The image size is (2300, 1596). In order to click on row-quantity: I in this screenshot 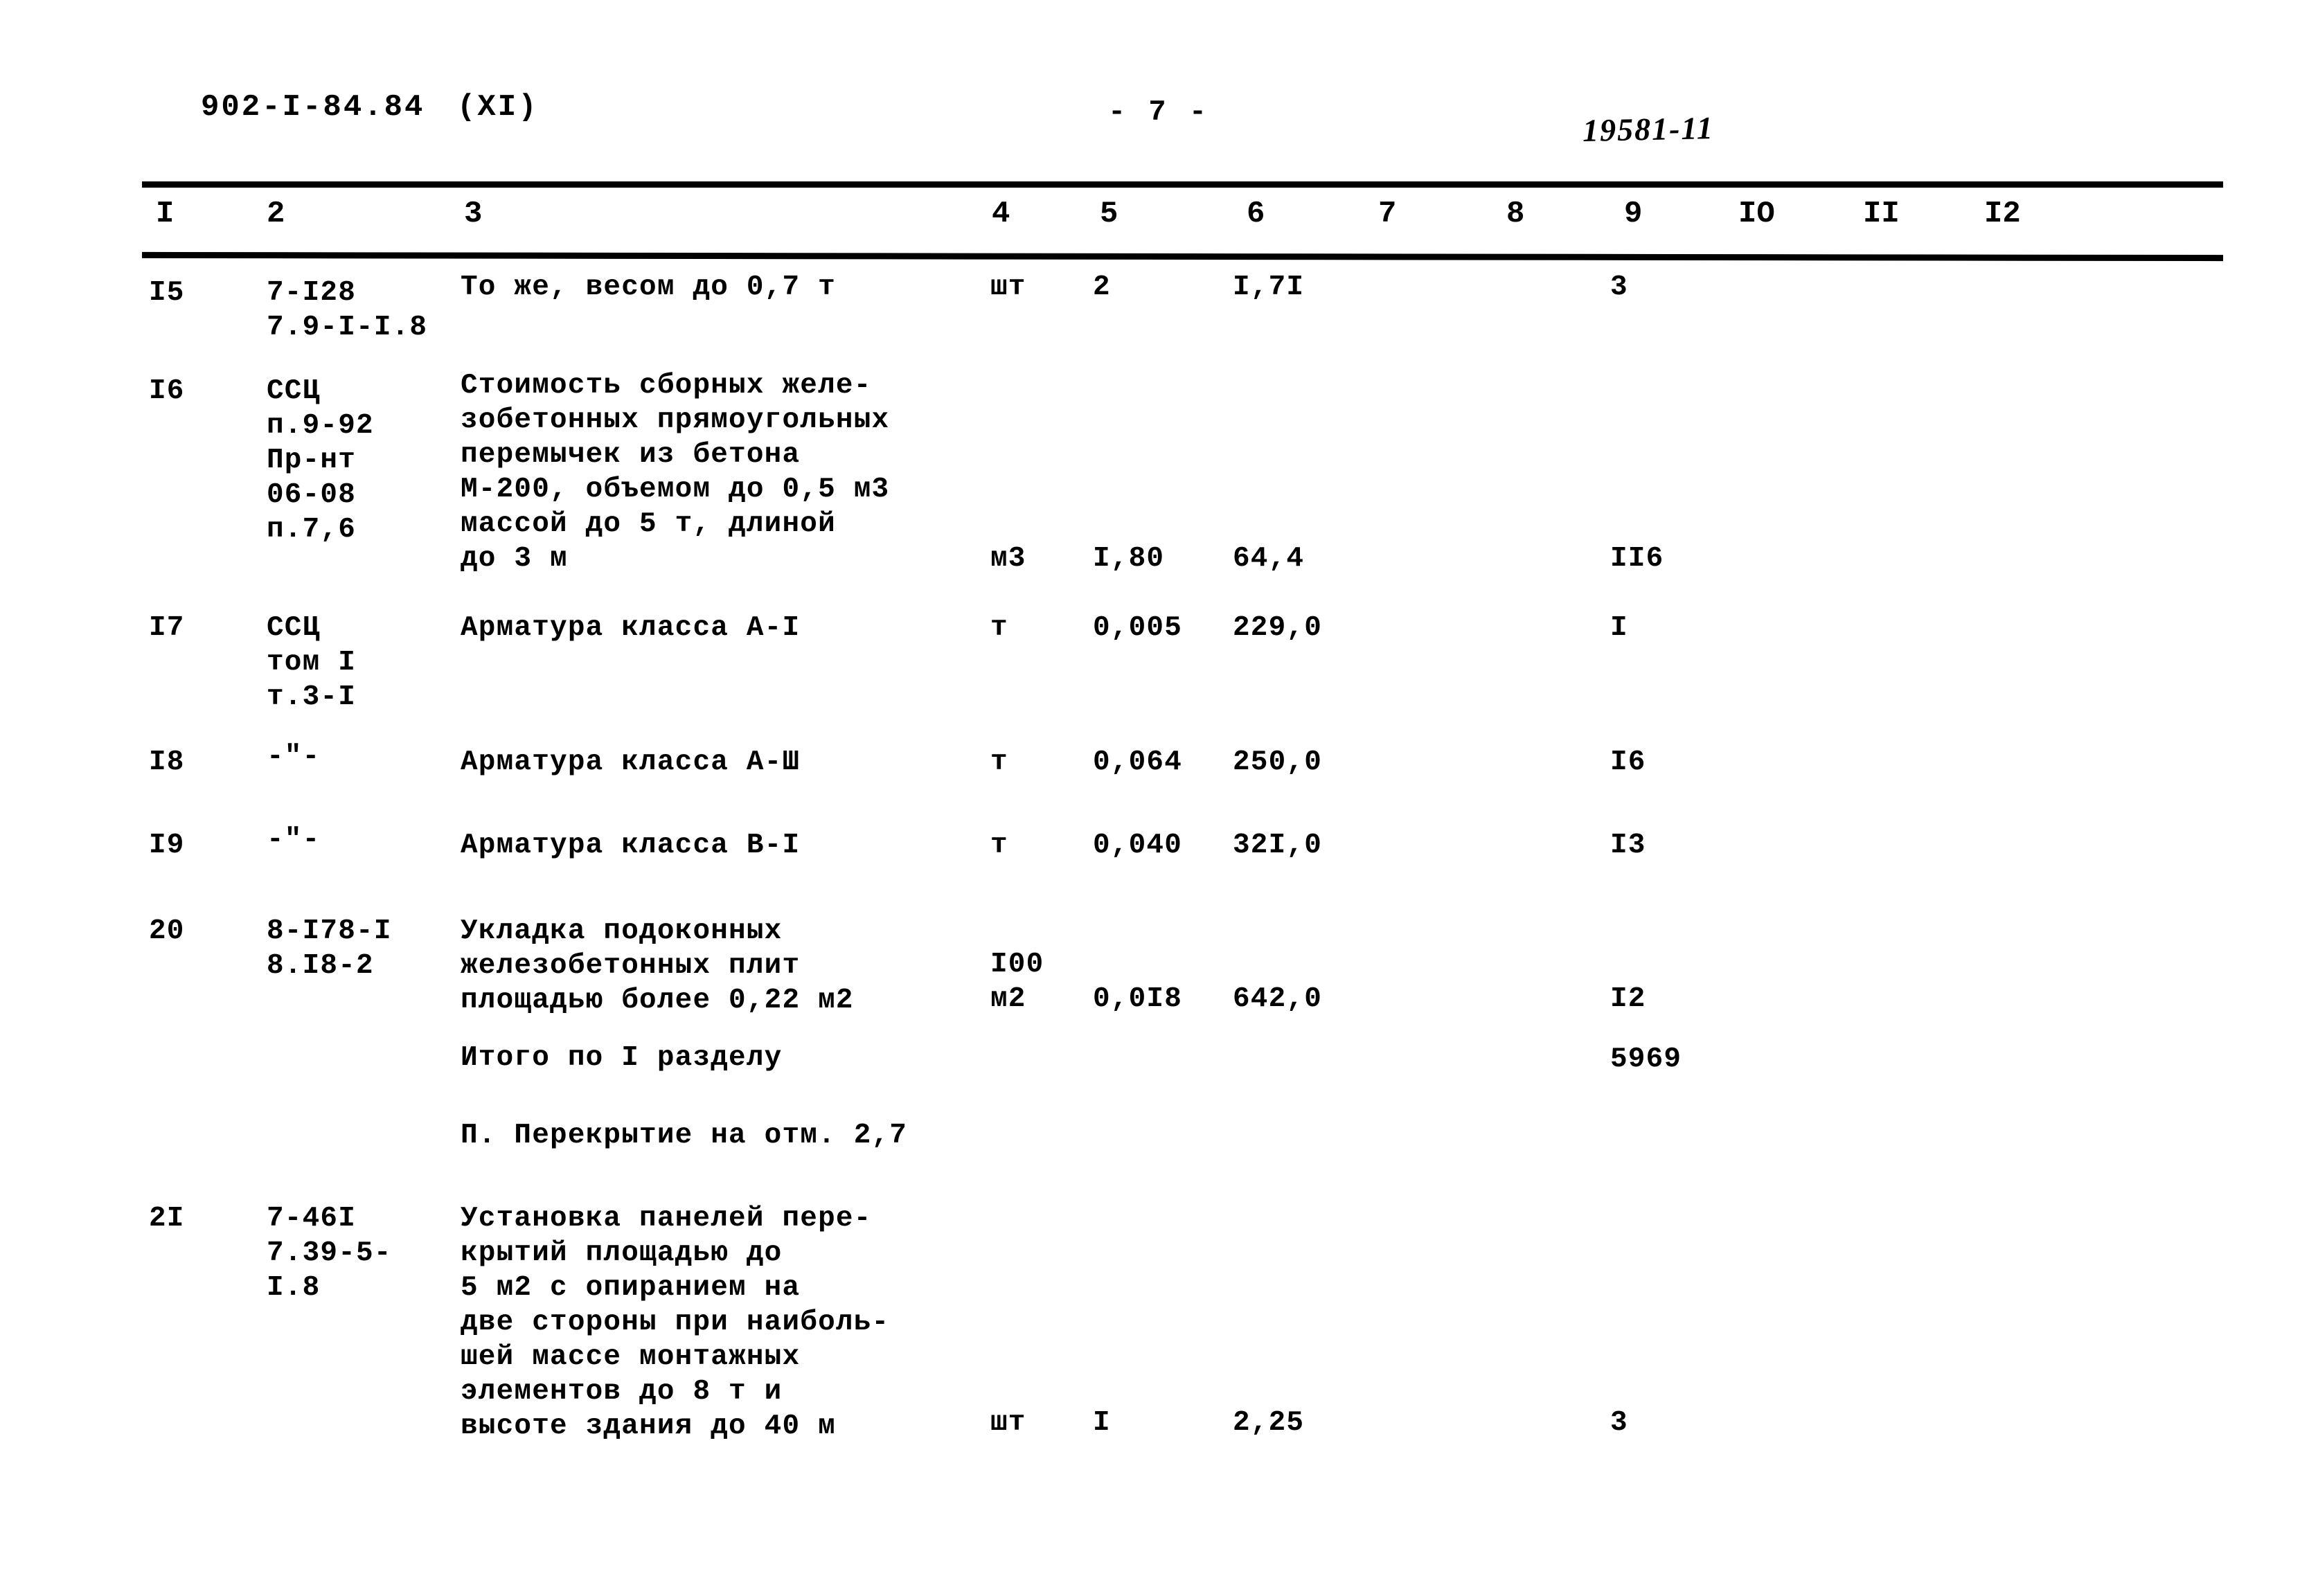, I will do `click(1102, 1423)`.